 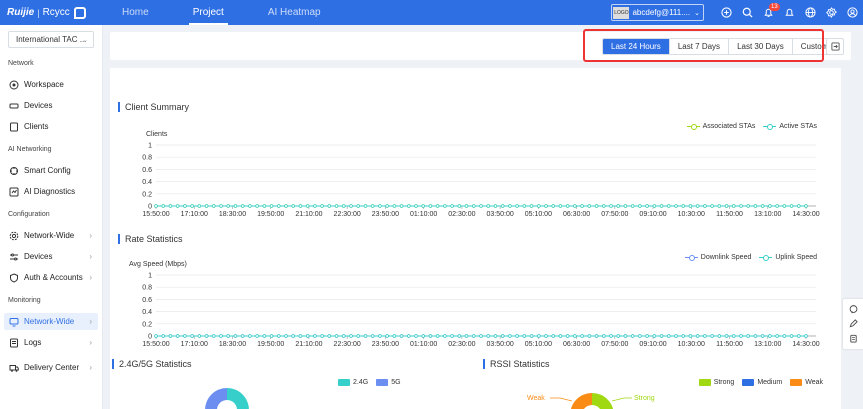 I want to click on sidebar-item-network-wide: Network-Wide ›, so click(x=51, y=235).